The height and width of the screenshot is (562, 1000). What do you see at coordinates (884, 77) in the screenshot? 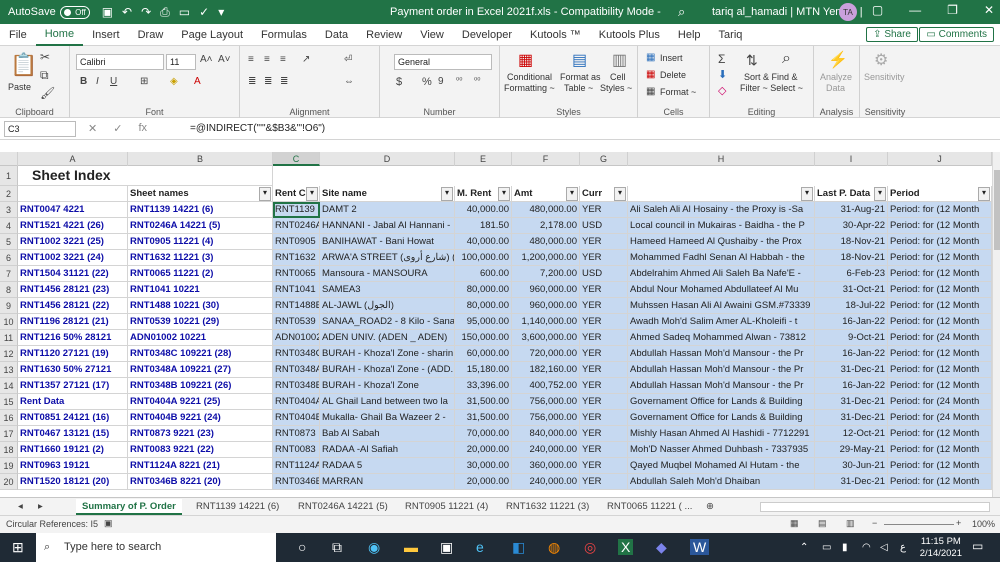
I see `sensitivity-button-label: Sensitivity` at bounding box center [884, 77].